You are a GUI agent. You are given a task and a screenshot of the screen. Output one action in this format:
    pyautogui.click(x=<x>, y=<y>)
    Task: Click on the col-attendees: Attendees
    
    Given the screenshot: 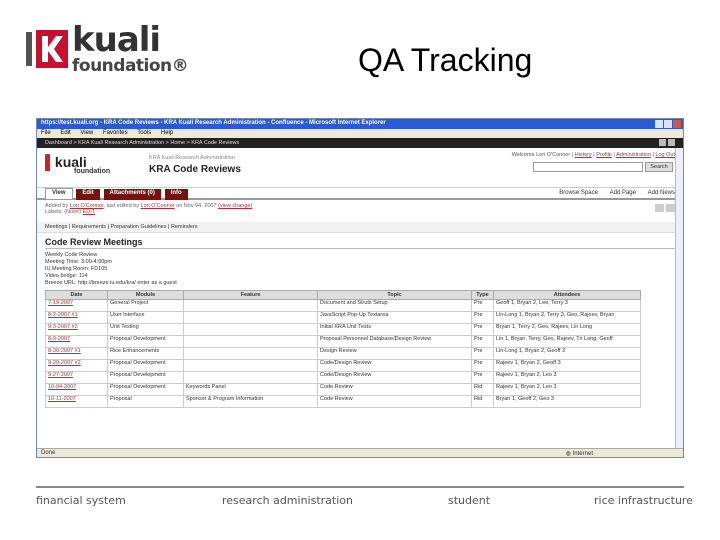 What is the action you would take?
    pyautogui.click(x=567, y=295)
    